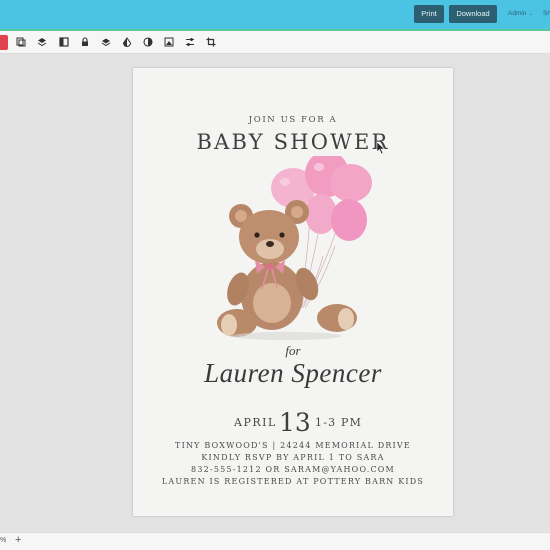 The width and height of the screenshot is (550, 550). What do you see at coordinates (275, 42) in the screenshot?
I see `editor-toolbar` at bounding box center [275, 42].